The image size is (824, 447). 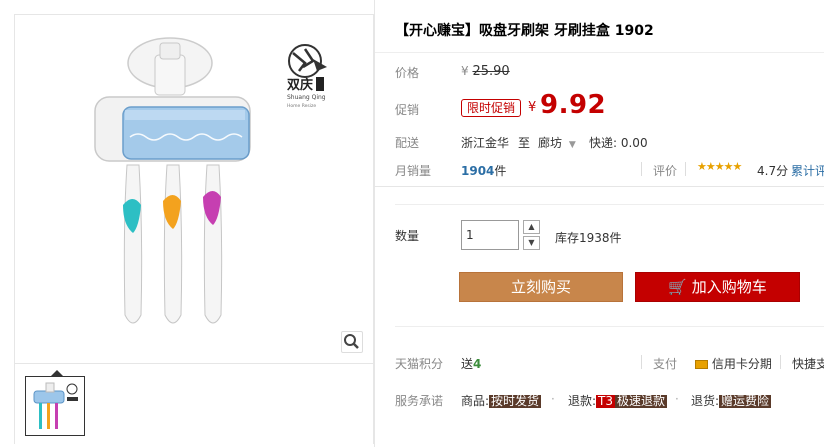 I want to click on promo-price: 9.92, so click(x=573, y=105).